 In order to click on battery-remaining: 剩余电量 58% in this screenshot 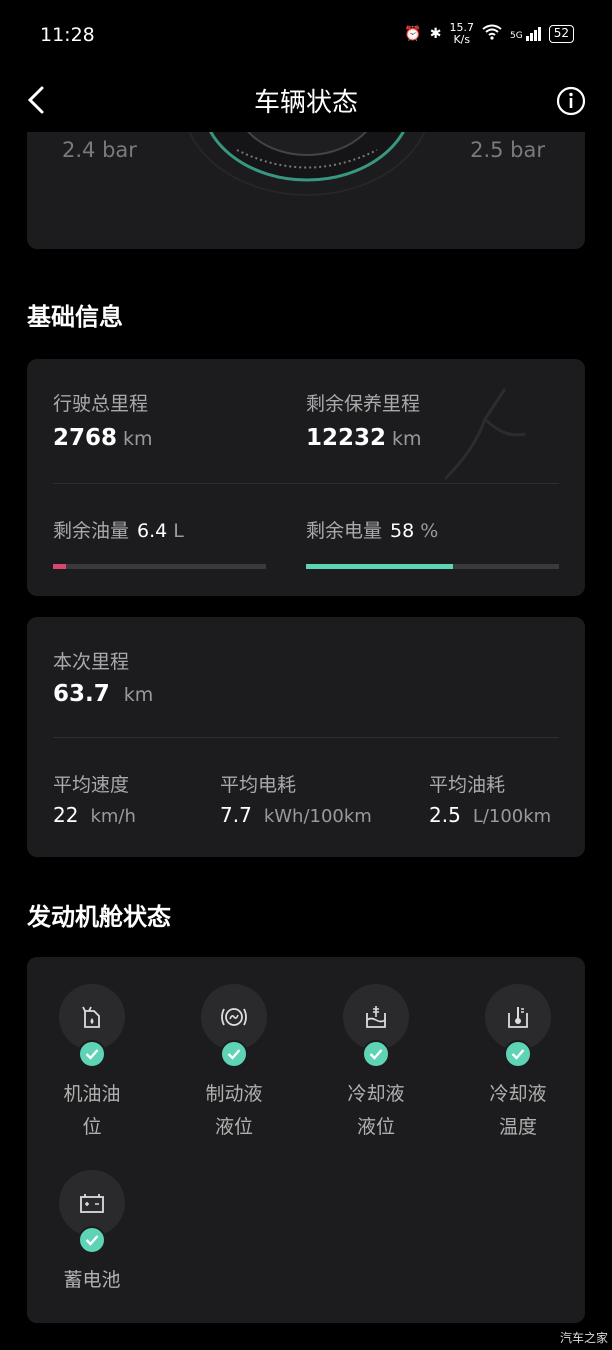, I will do `click(372, 529)`.